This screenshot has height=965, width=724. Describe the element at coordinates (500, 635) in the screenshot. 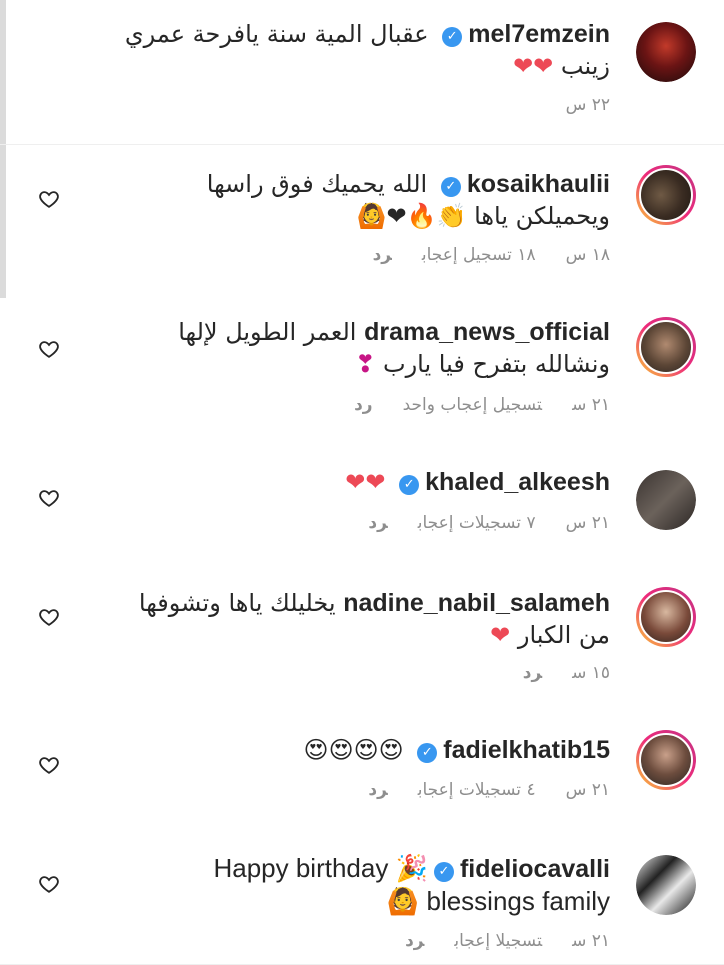

I see `comment-emoji: ❤` at that location.